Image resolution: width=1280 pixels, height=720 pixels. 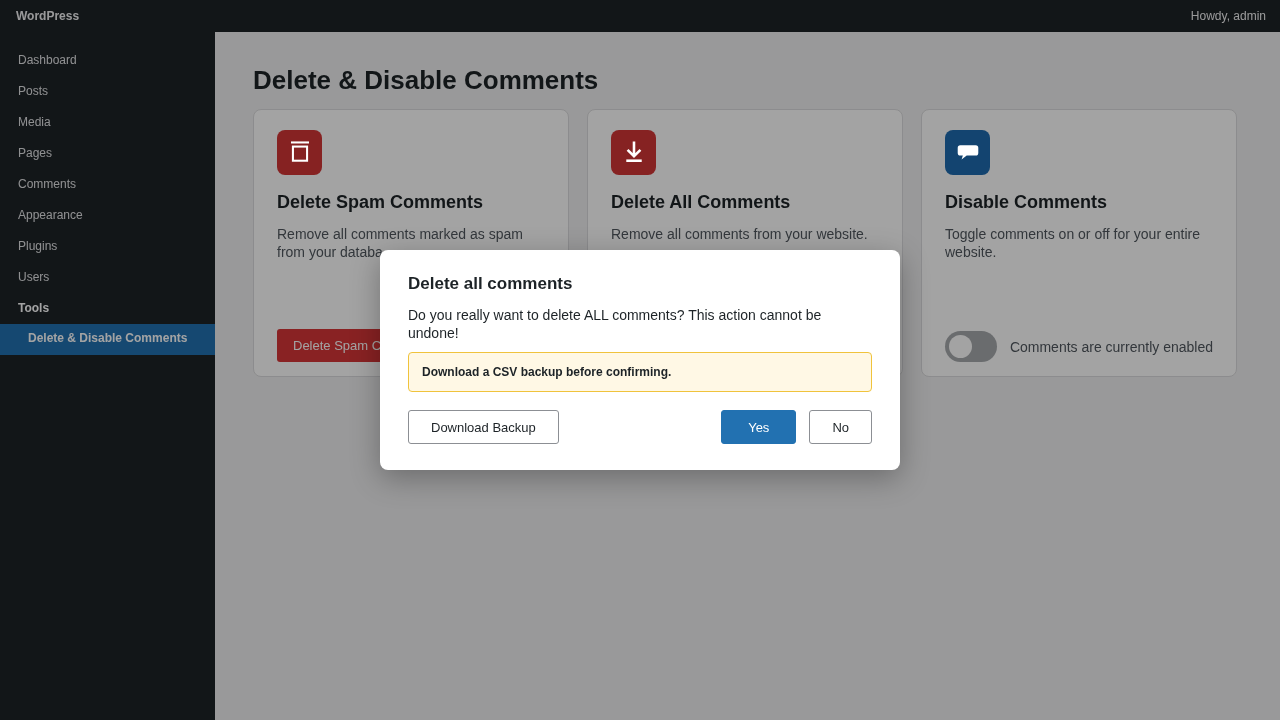 I want to click on warning-notice: Download a CSV backup before confirming., so click(x=640, y=372).